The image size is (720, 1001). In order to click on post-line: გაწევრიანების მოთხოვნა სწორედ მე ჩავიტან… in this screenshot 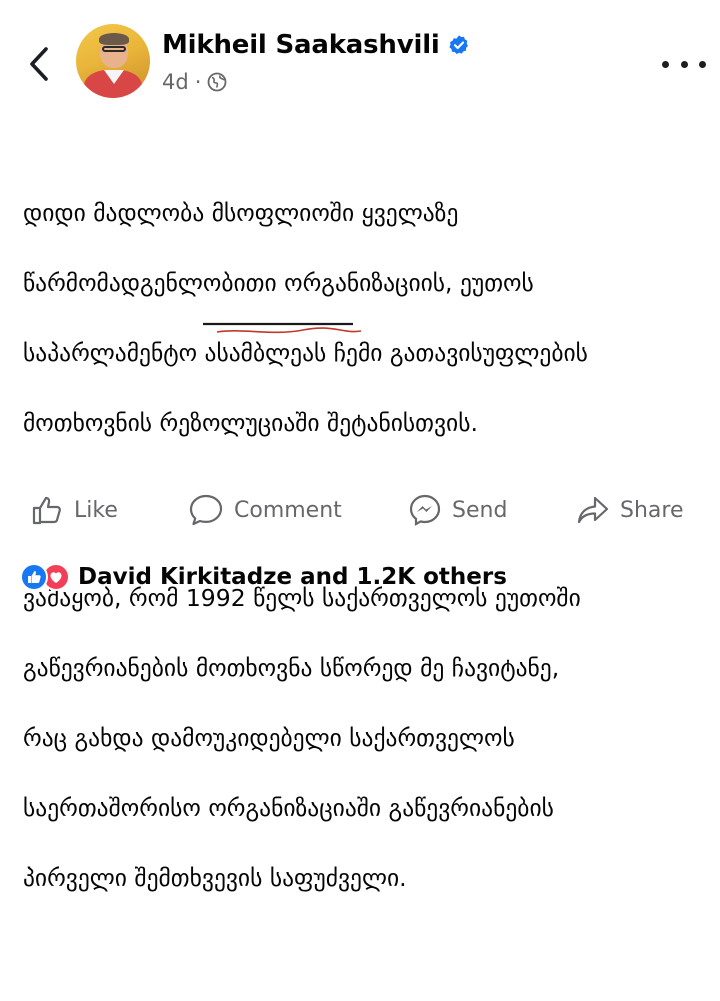, I will do `click(291, 668)`.